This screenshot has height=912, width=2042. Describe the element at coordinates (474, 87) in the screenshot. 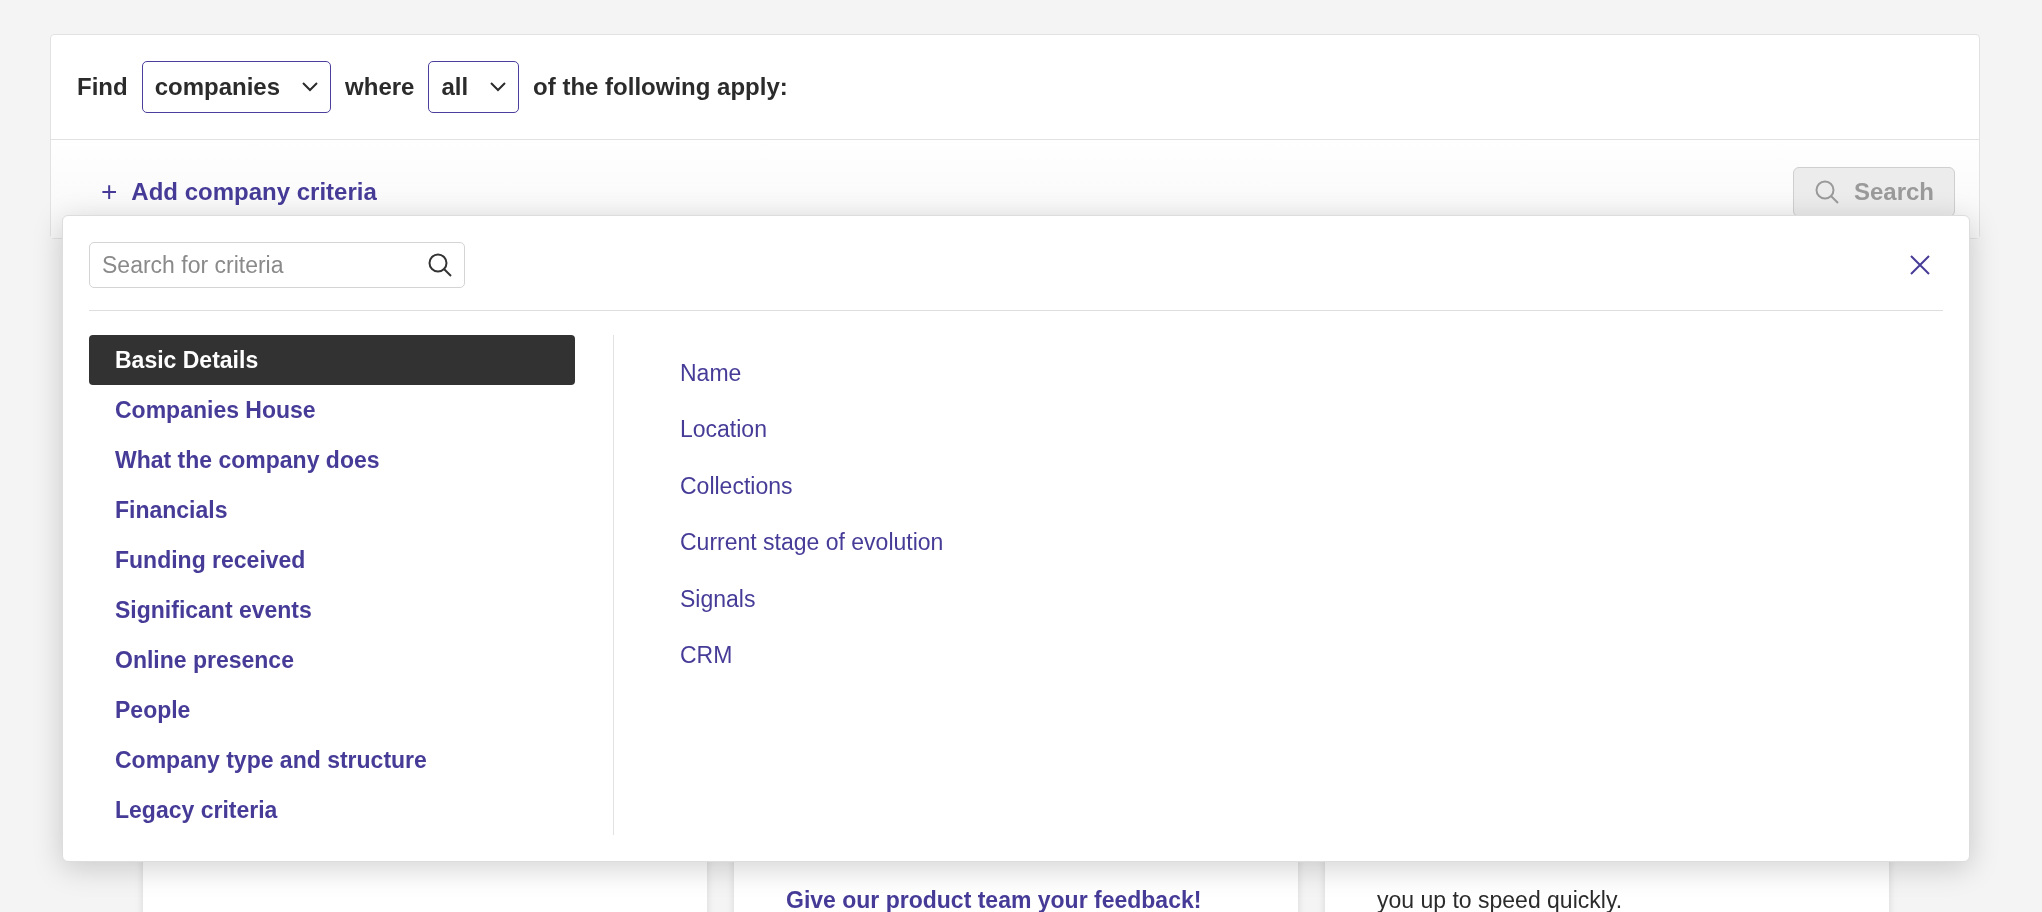

I see `match-dropdown: all` at that location.